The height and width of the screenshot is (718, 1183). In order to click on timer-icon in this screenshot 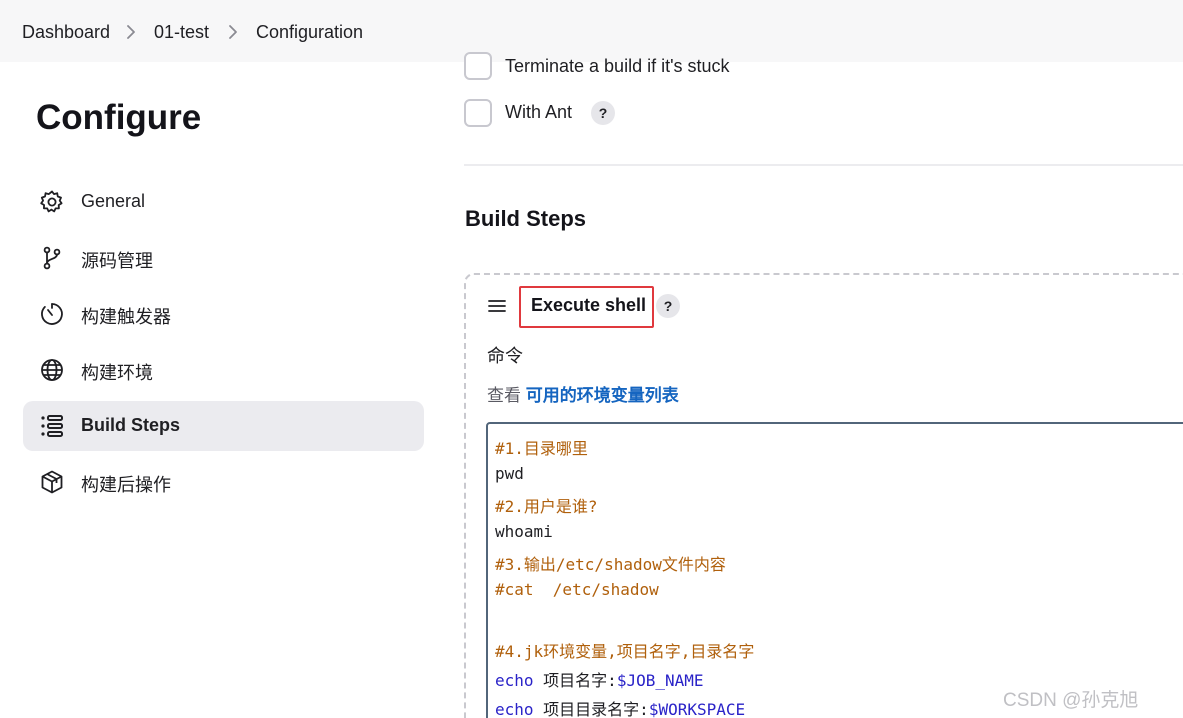, I will do `click(52, 314)`.